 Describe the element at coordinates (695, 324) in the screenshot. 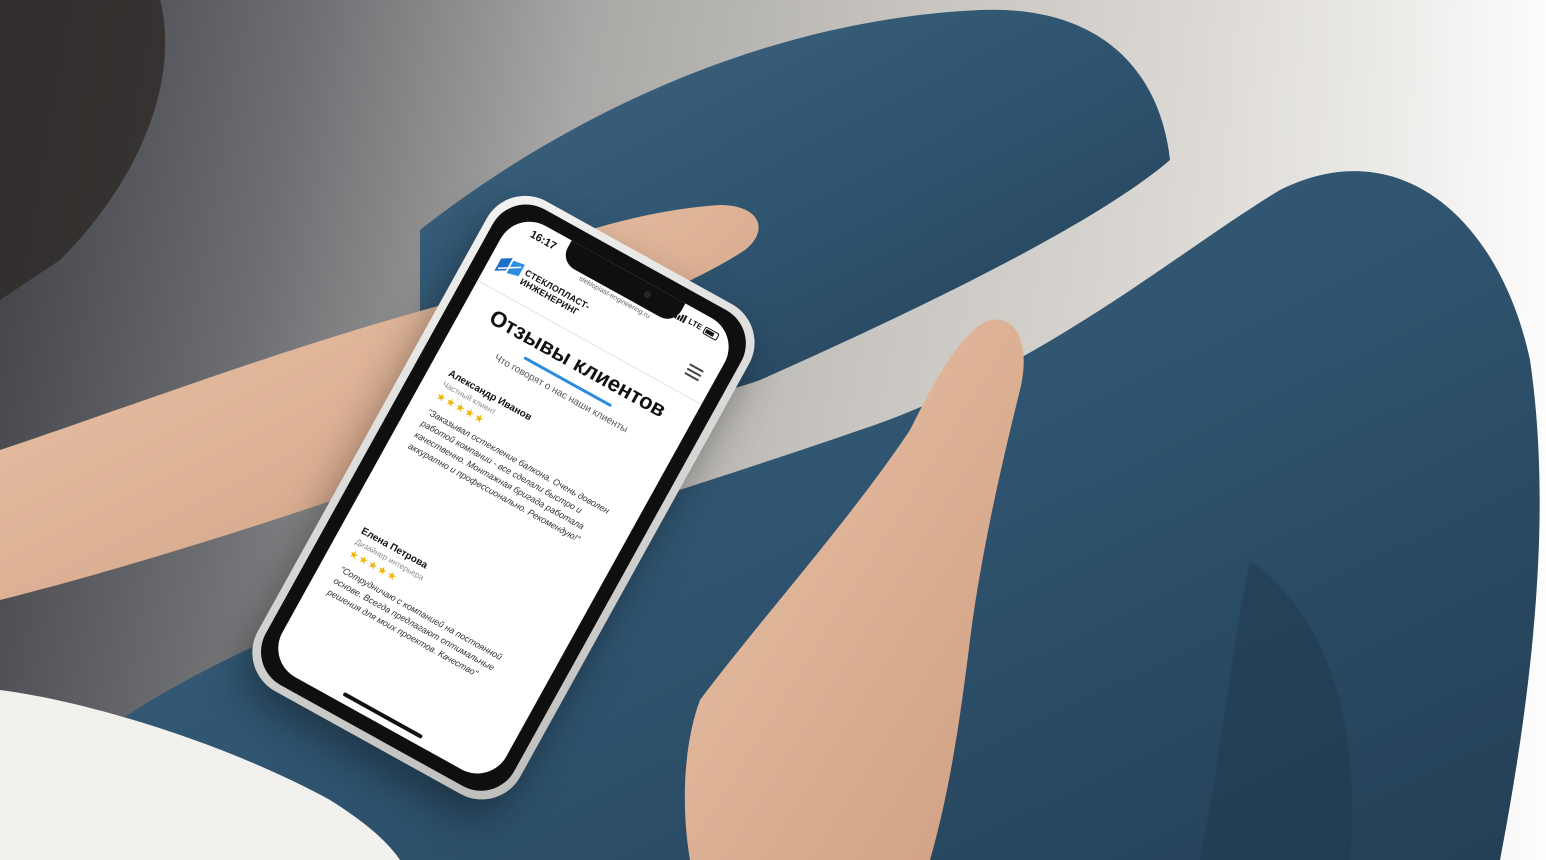

I see `network-label: LTE` at that location.